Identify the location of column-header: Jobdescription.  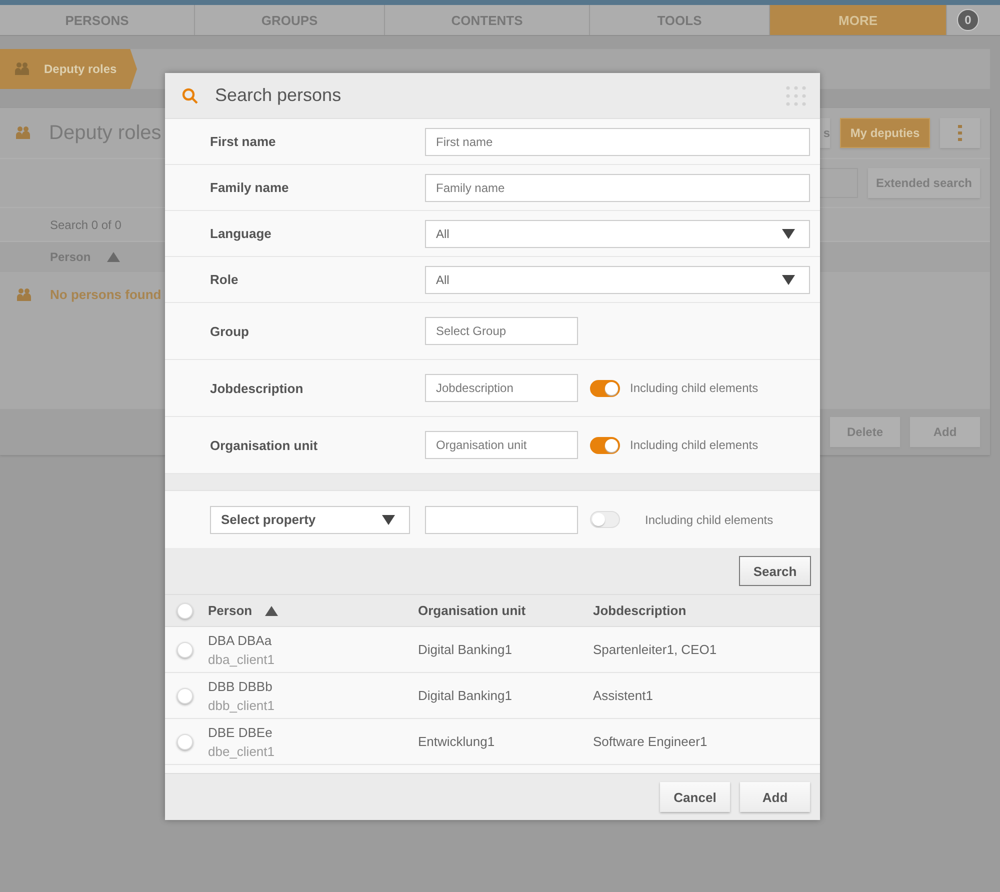
(639, 610).